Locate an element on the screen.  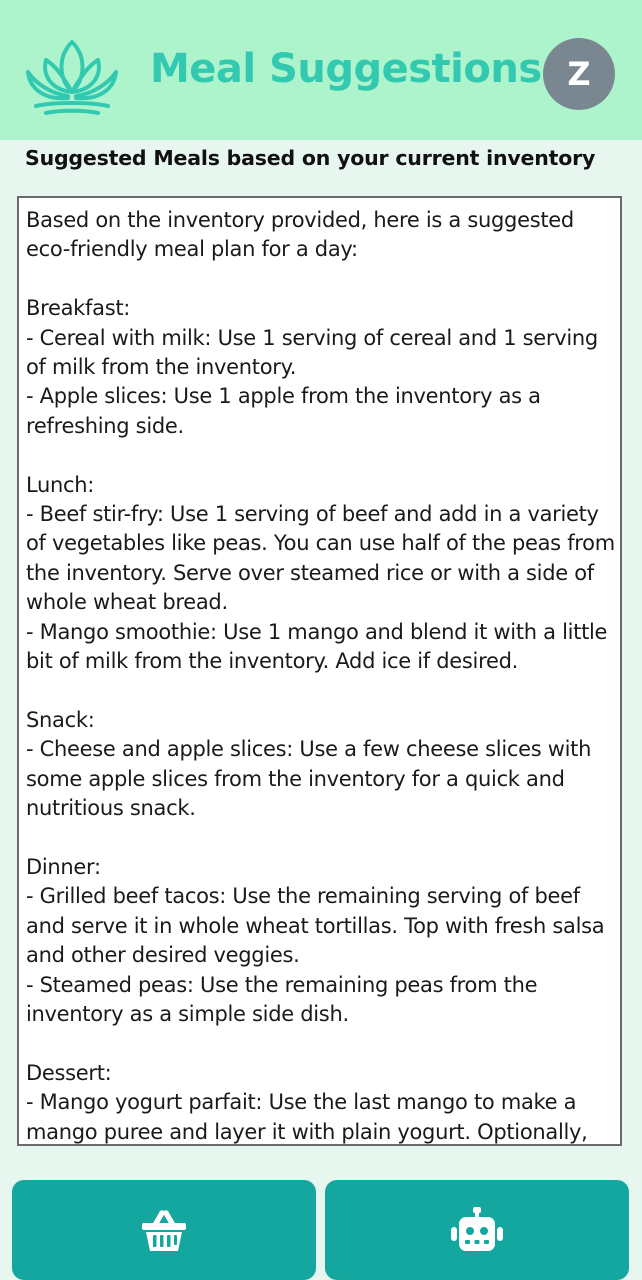
assistant-button is located at coordinates (477, 1230).